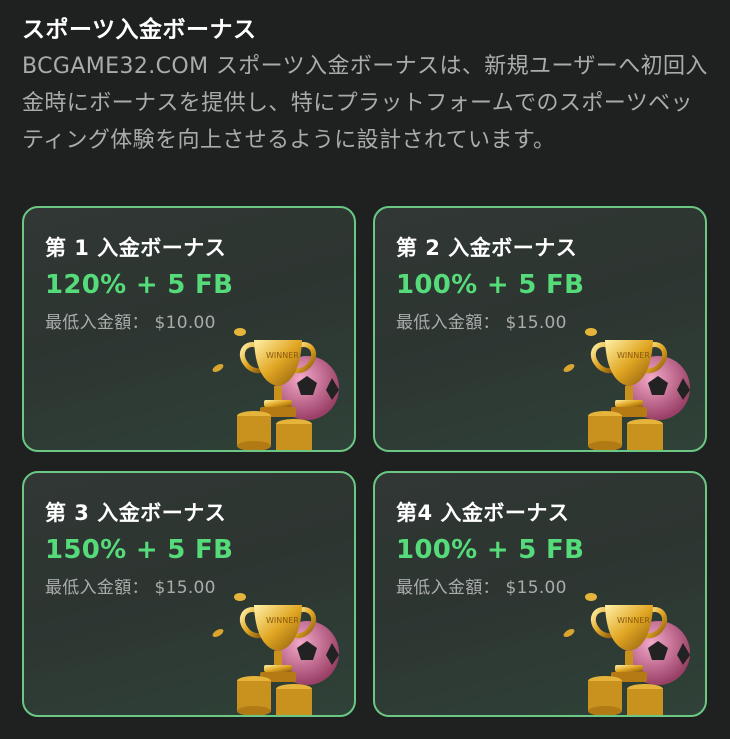  I want to click on page-title: スポーツ入金ボーナス, so click(139, 30).